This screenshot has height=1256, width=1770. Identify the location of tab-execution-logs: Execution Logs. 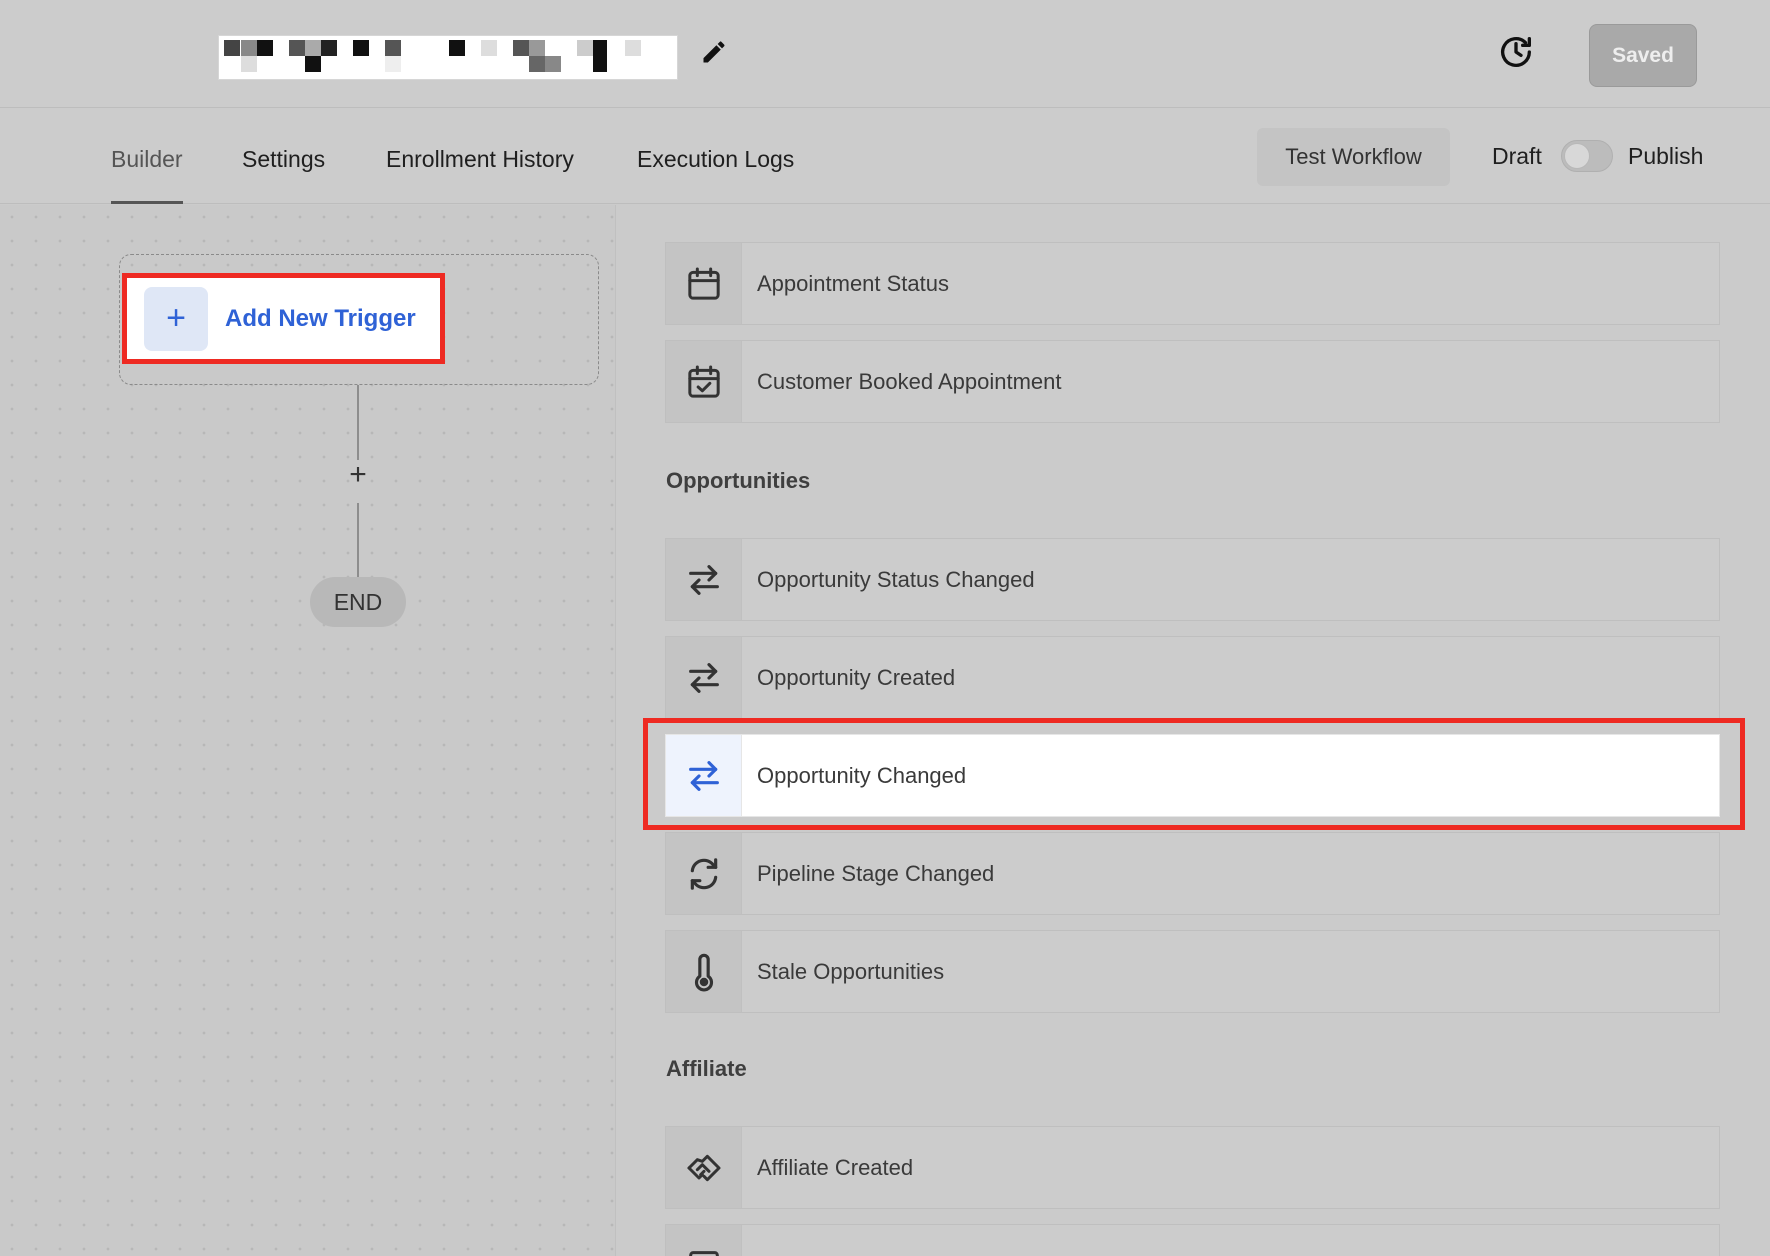
(715, 175).